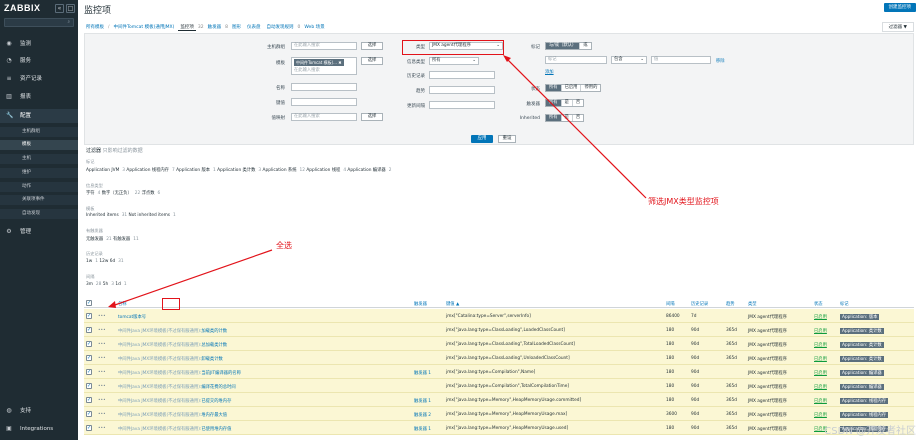 This screenshot has height=440, width=920. What do you see at coordinates (192, 278) in the screenshot?
I see `select-all-arrow` at bounding box center [192, 278].